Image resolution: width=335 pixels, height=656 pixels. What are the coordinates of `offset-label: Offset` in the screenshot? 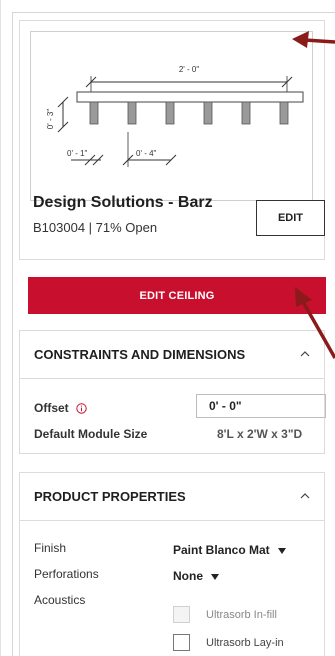 It's located at (60, 408).